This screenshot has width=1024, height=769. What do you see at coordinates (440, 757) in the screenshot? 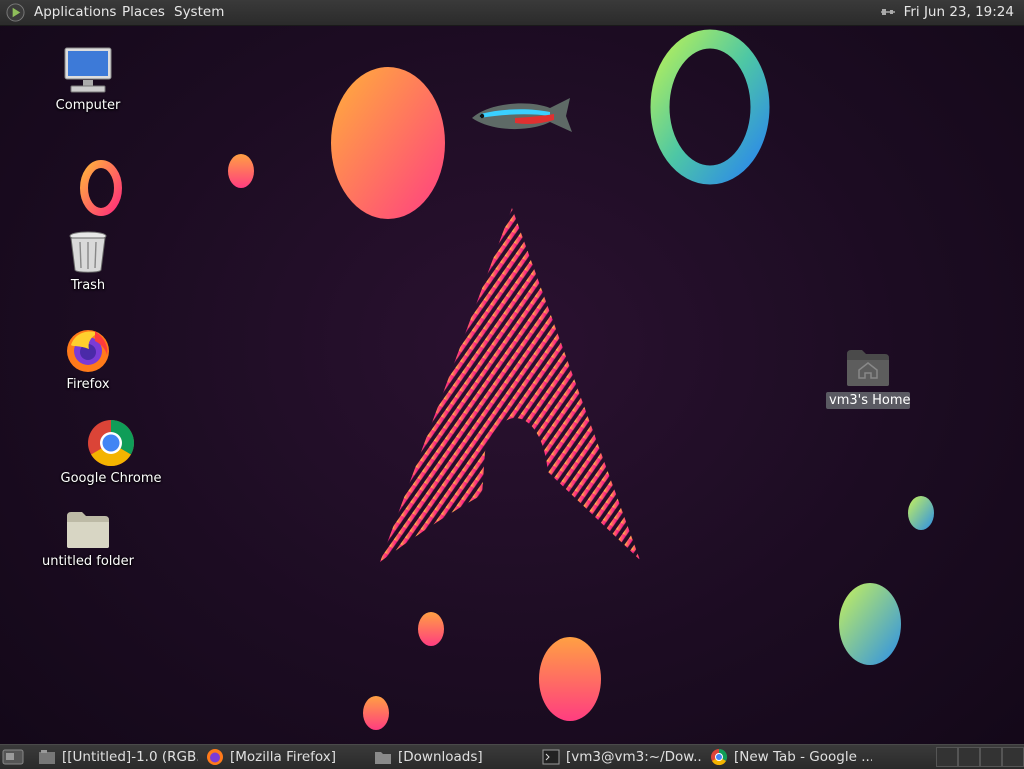
I see `taskbar-item-label: [Downloads]` at bounding box center [440, 757].